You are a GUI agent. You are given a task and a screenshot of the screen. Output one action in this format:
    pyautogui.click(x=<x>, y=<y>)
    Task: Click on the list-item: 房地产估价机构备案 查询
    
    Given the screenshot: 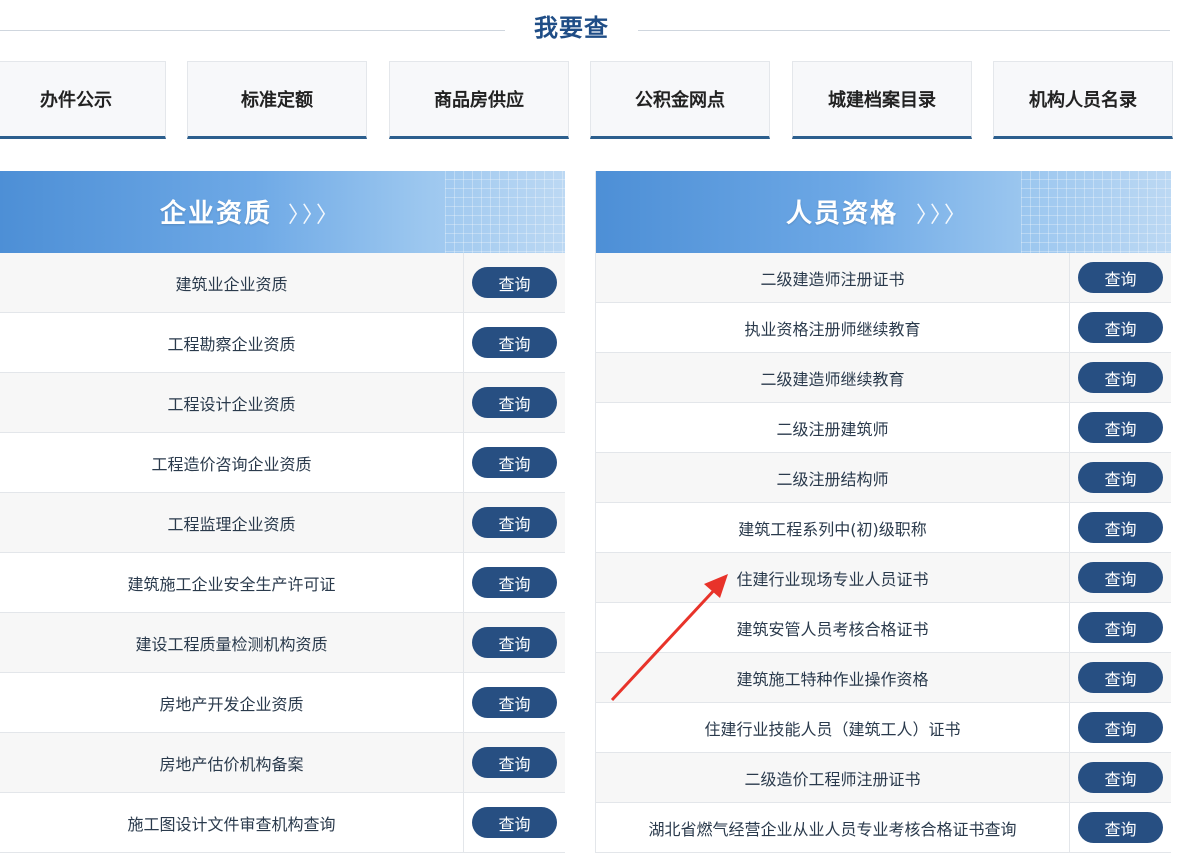 What is the action you would take?
    pyautogui.click(x=282, y=763)
    